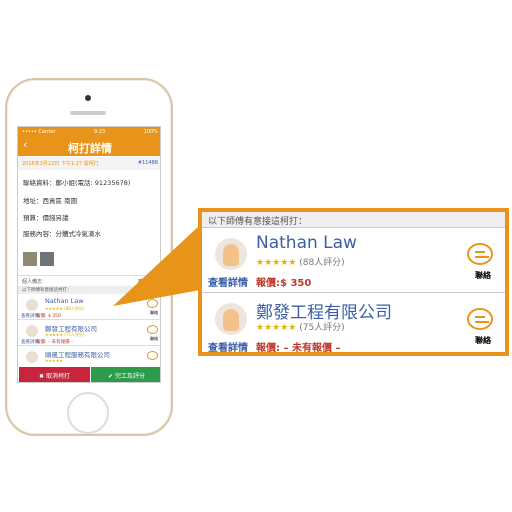 The image size is (512, 512). I want to click on master-rating: ★★★★★ (75人評分), so click(300, 326).